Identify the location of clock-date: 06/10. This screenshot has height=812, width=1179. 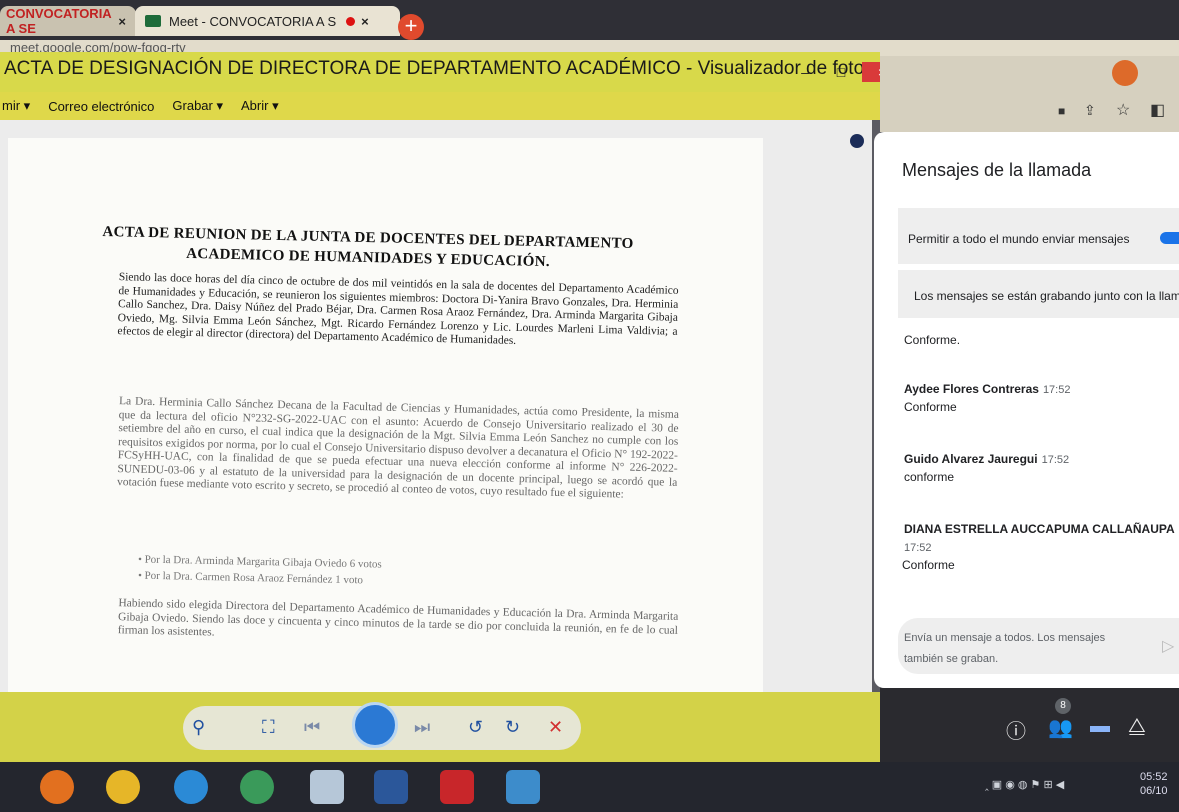
(1154, 791).